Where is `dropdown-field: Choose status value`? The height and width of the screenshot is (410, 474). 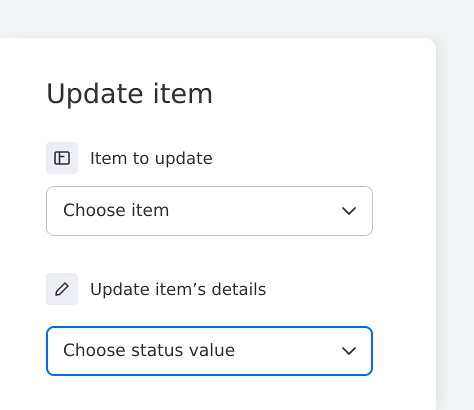 dropdown-field: Choose status value is located at coordinates (209, 351).